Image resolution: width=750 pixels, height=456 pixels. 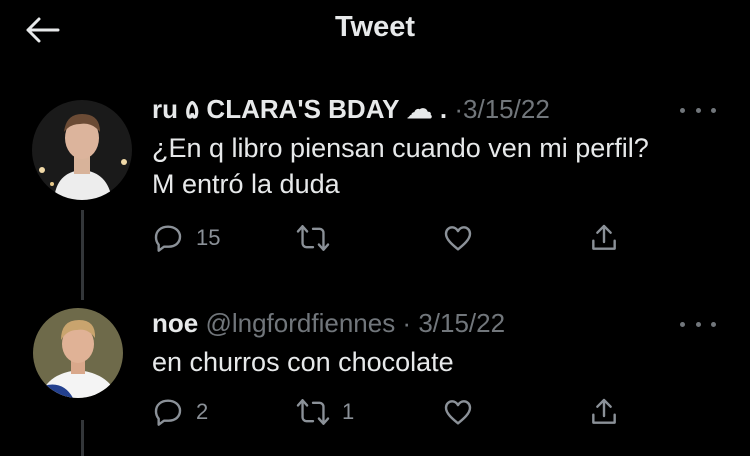 I want to click on display-name: ru ۵ CLARA'S BDAY, so click(x=275, y=109).